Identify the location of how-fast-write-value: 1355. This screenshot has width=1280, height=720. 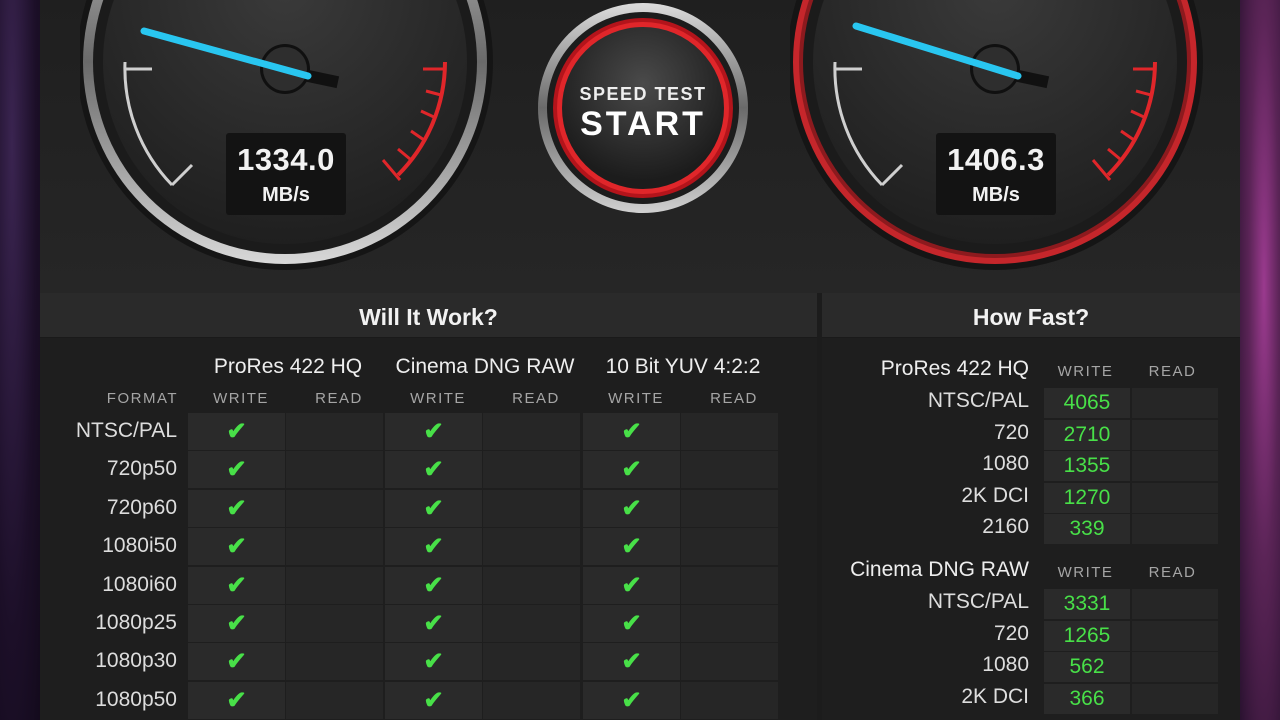
(1087, 466).